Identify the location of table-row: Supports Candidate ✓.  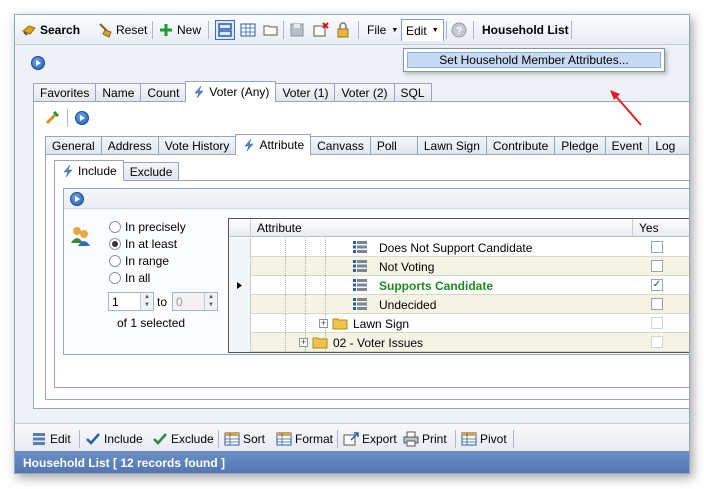
(459, 285).